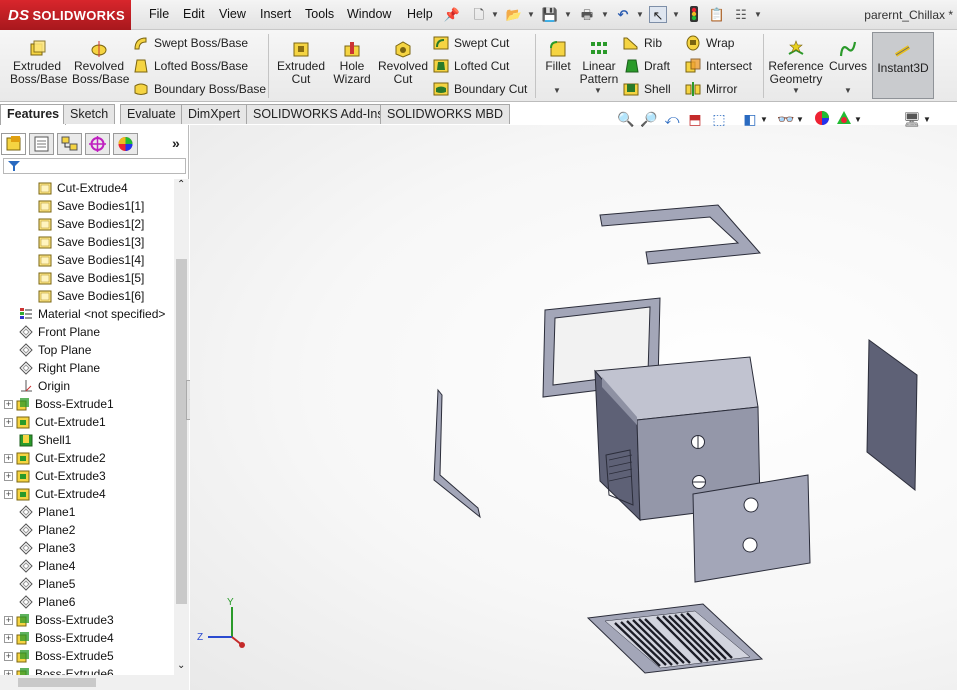 This screenshot has width=957, height=690. I want to click on tree-item: Origin, so click(87, 386).